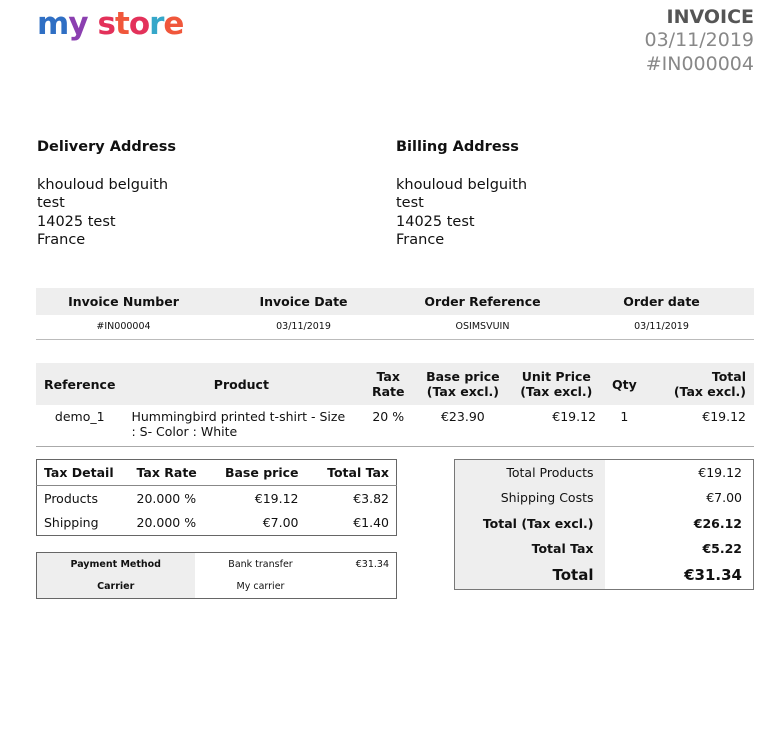  What do you see at coordinates (216, 564) in the screenshot?
I see `table-row: Payment Method Bank transfer €31.34` at bounding box center [216, 564].